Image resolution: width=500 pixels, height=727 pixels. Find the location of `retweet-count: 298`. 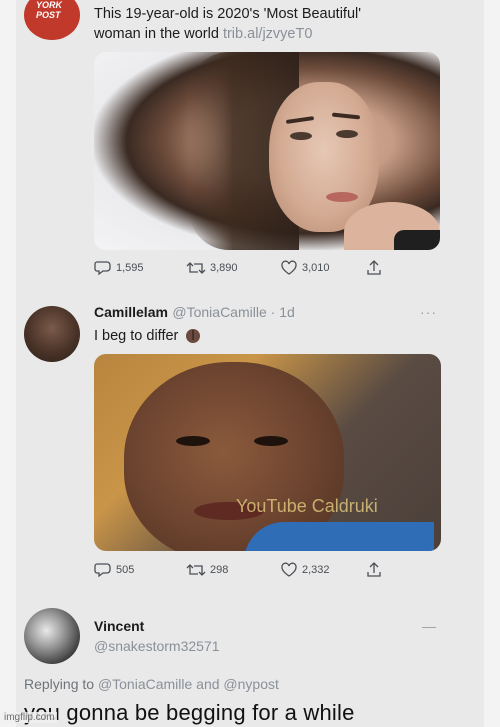

retweet-count: 298 is located at coordinates (219, 570).